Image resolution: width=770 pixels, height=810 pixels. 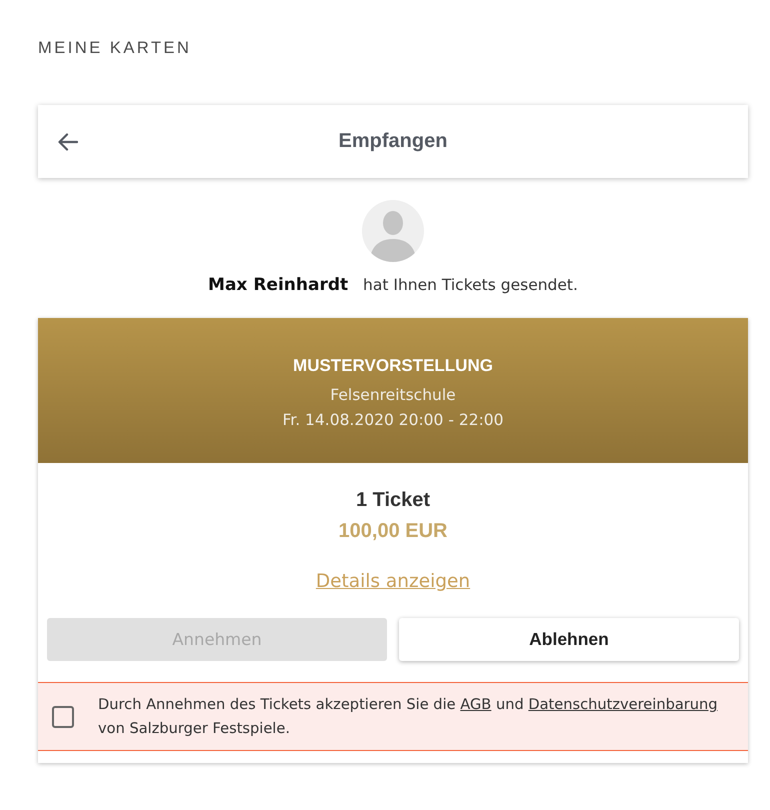 I want to click on inline-link: AGB, so click(x=476, y=704).